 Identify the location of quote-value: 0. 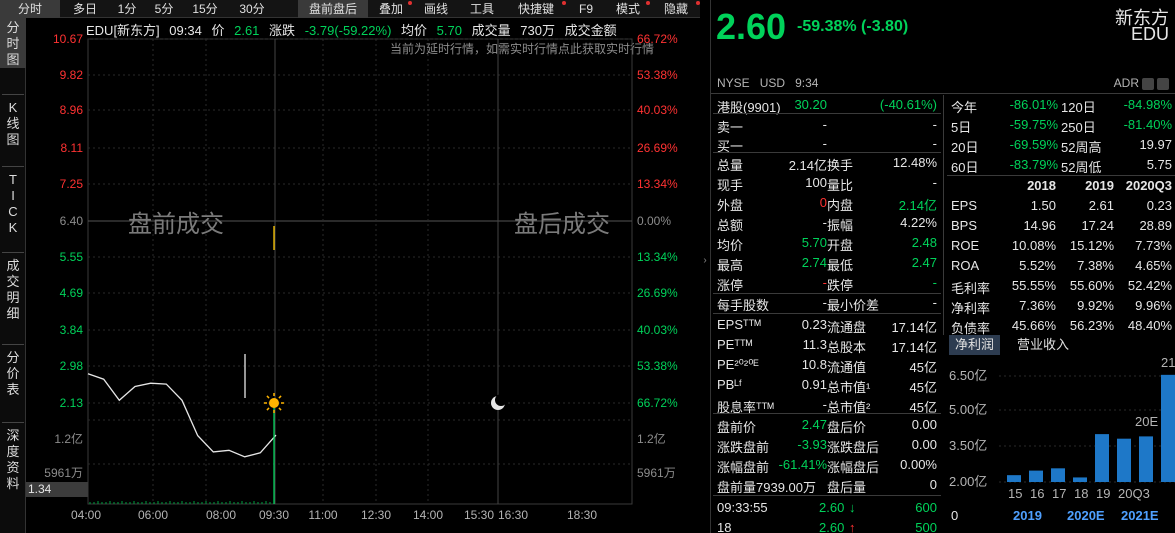
(823, 202).